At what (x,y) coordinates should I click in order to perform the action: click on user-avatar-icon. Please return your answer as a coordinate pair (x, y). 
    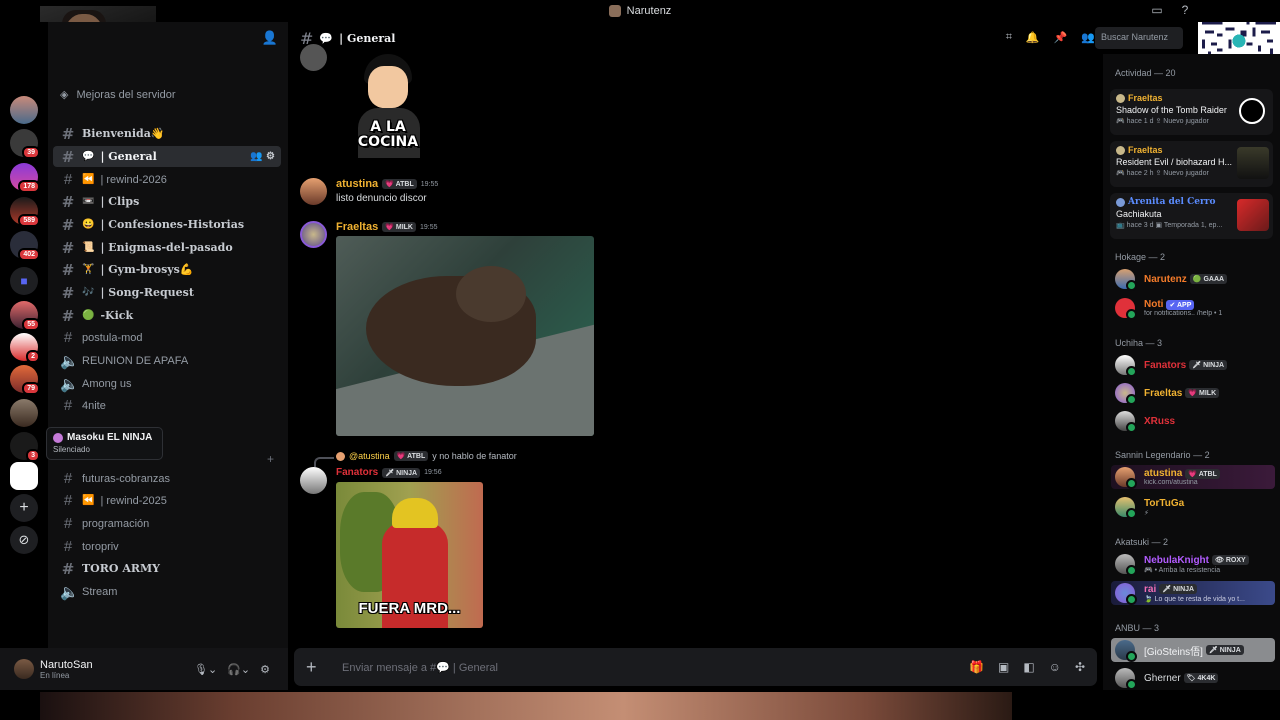
    Looking at the image, I should click on (1120, 150).